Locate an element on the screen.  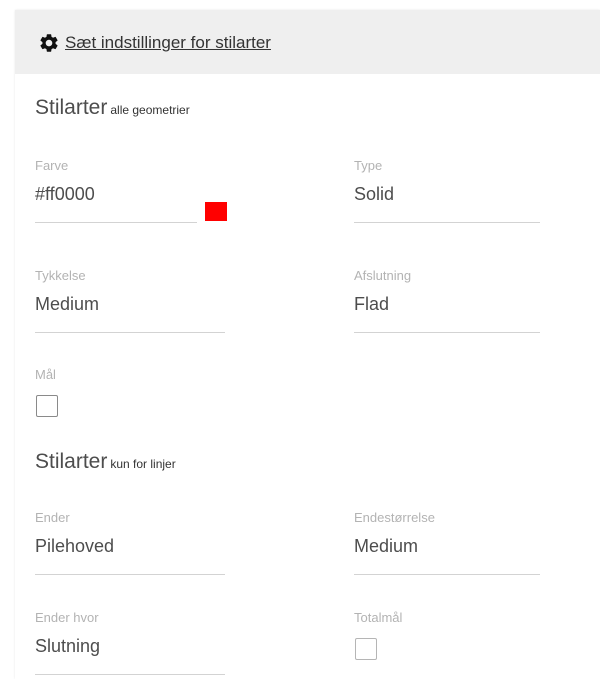
type-underline is located at coordinates (447, 222).